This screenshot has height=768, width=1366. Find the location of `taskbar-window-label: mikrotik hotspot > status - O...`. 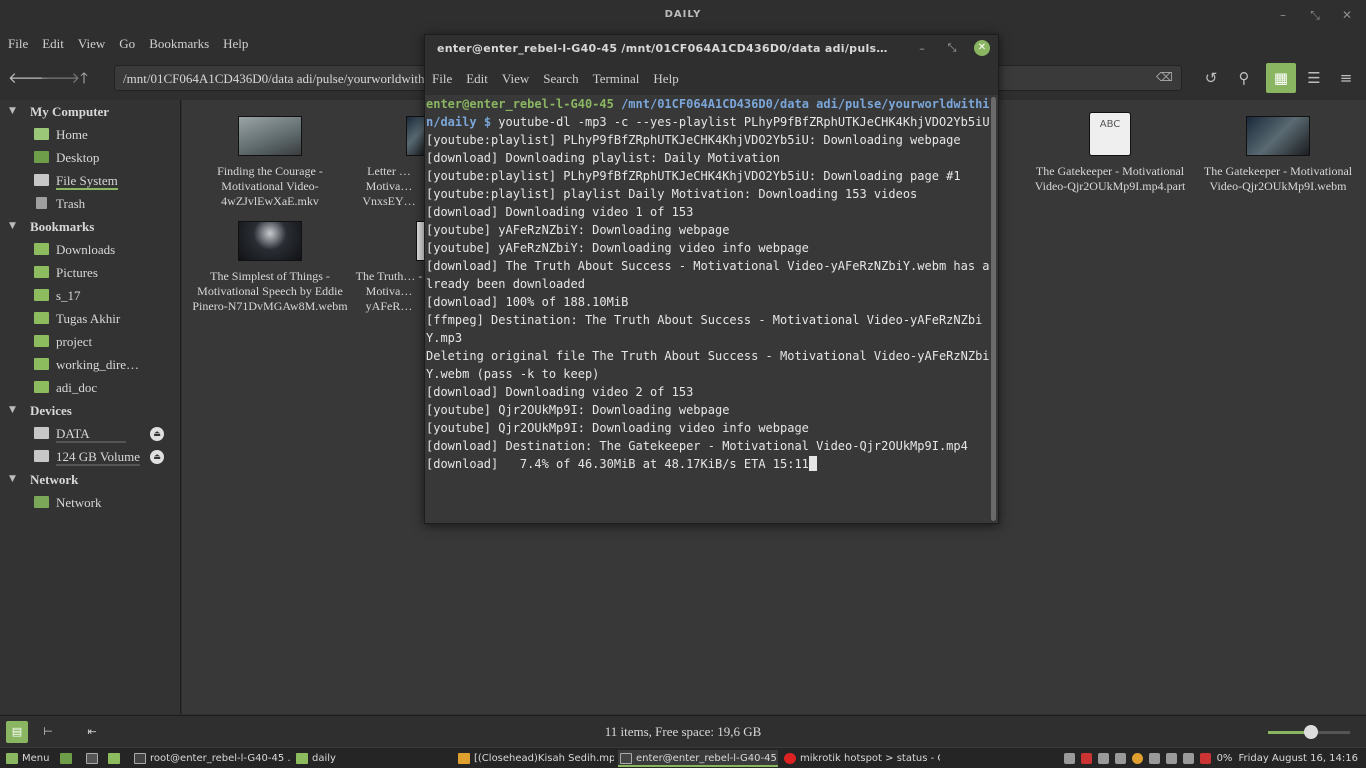

taskbar-window-label: mikrotik hotspot > status - O... is located at coordinates (870, 758).